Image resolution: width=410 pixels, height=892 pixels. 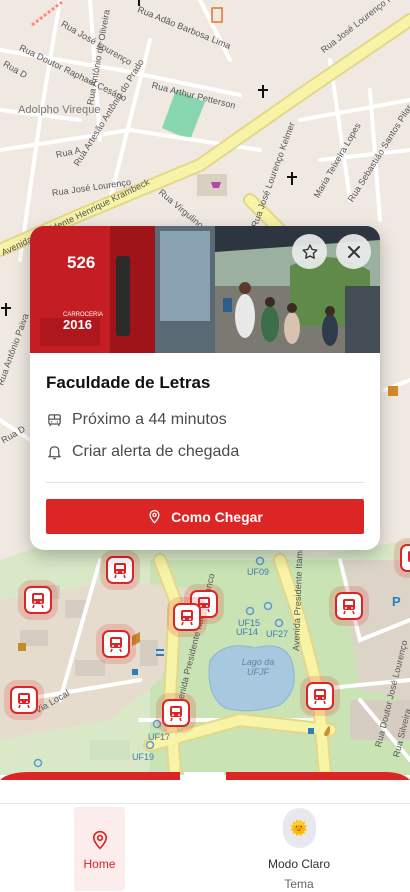 I want to click on campus-label: UF17, so click(x=159, y=737).